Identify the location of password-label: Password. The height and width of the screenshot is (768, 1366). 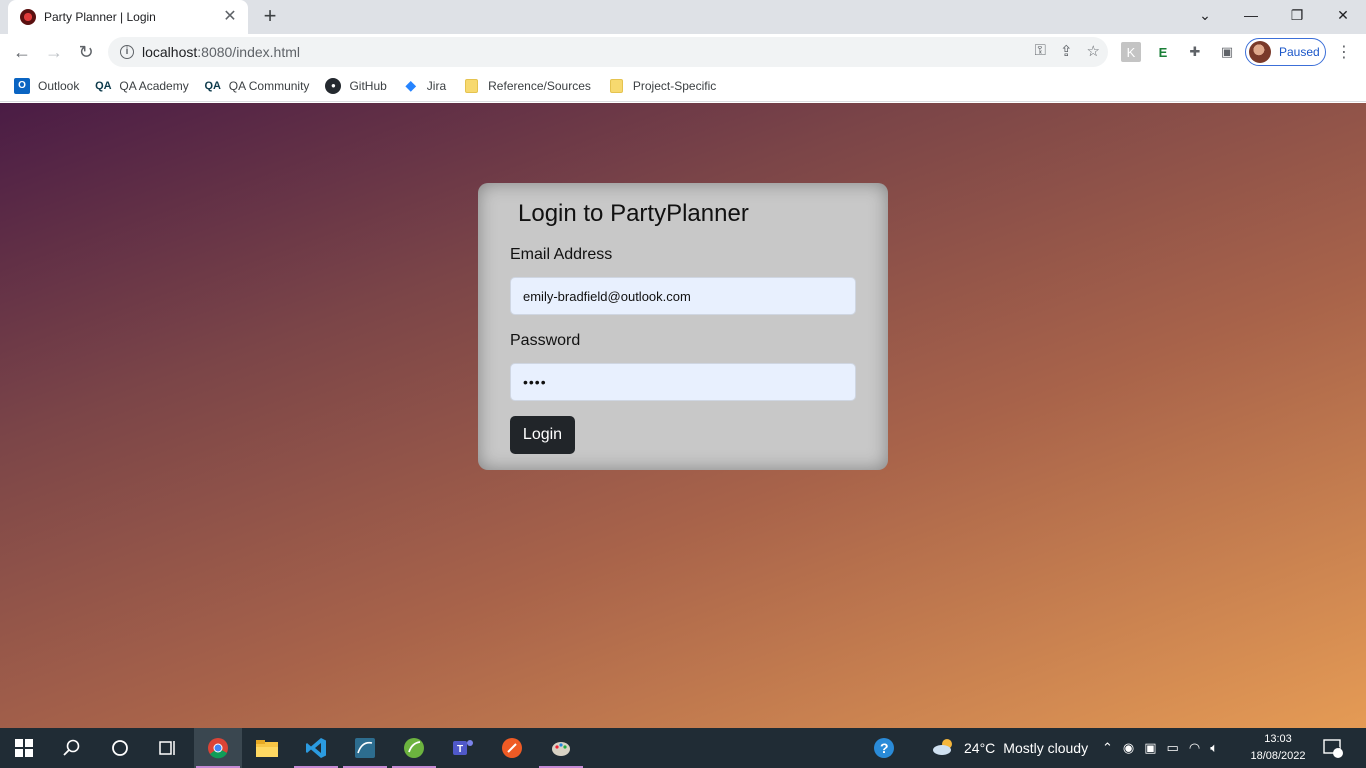
(545, 340).